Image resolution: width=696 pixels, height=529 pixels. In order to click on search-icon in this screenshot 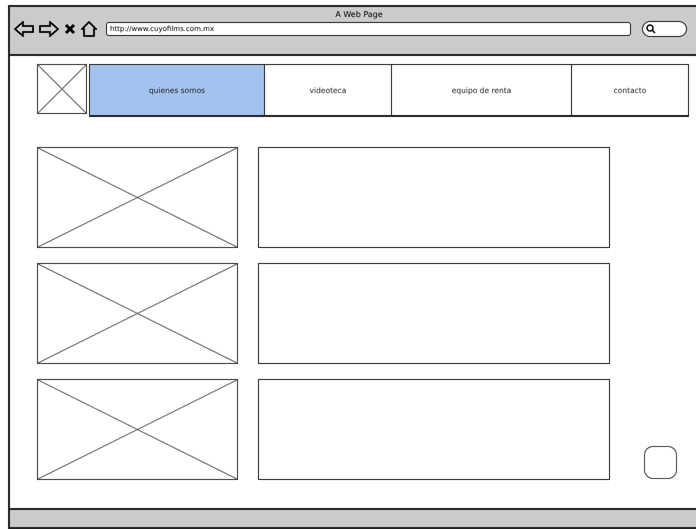, I will do `click(651, 29)`.